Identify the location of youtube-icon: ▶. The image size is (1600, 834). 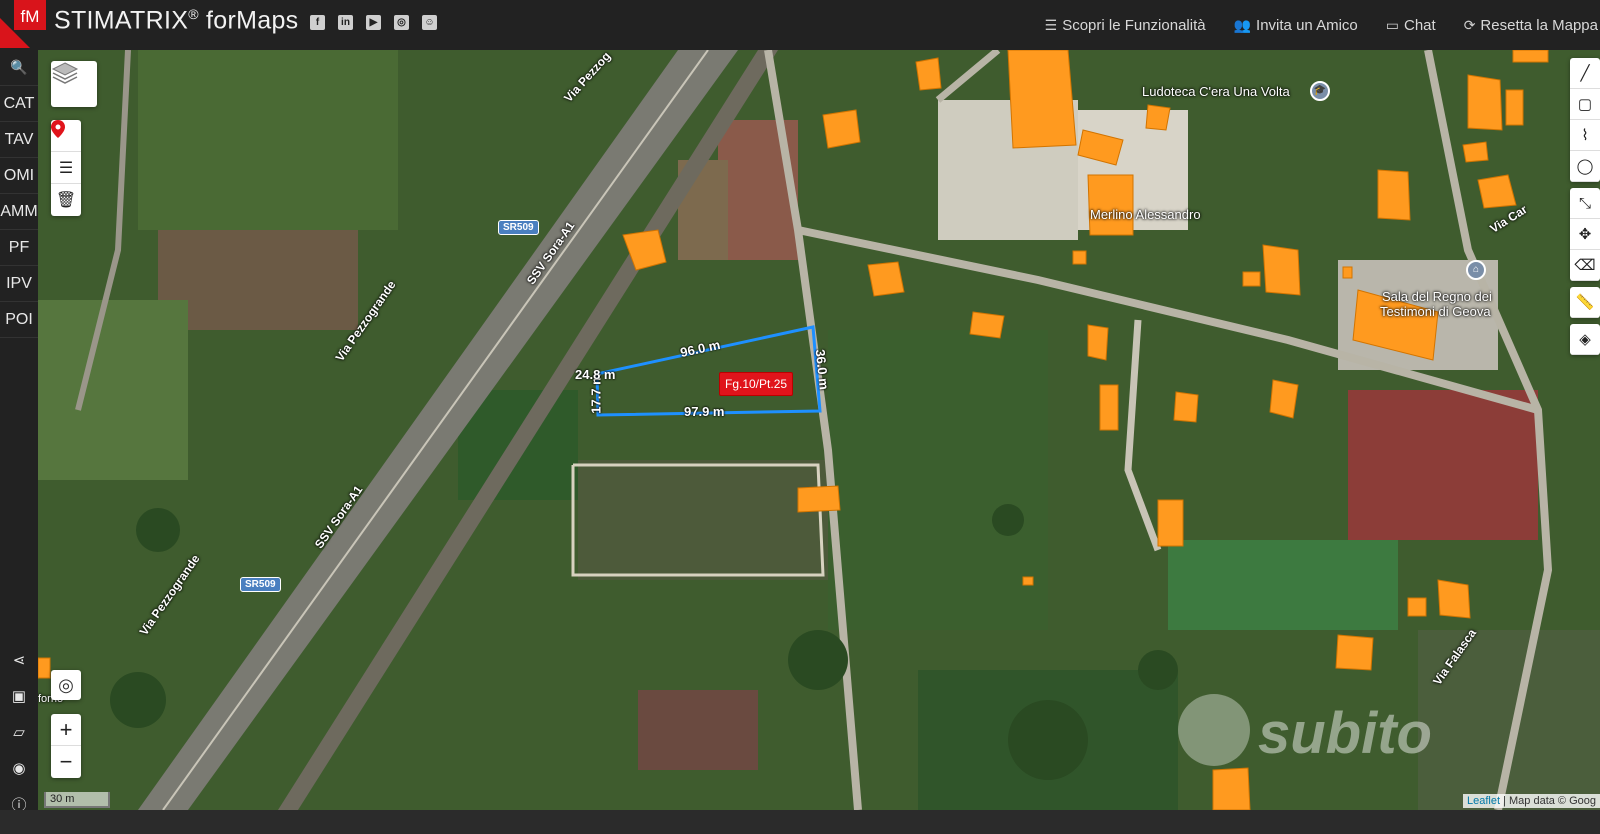
(373, 22).